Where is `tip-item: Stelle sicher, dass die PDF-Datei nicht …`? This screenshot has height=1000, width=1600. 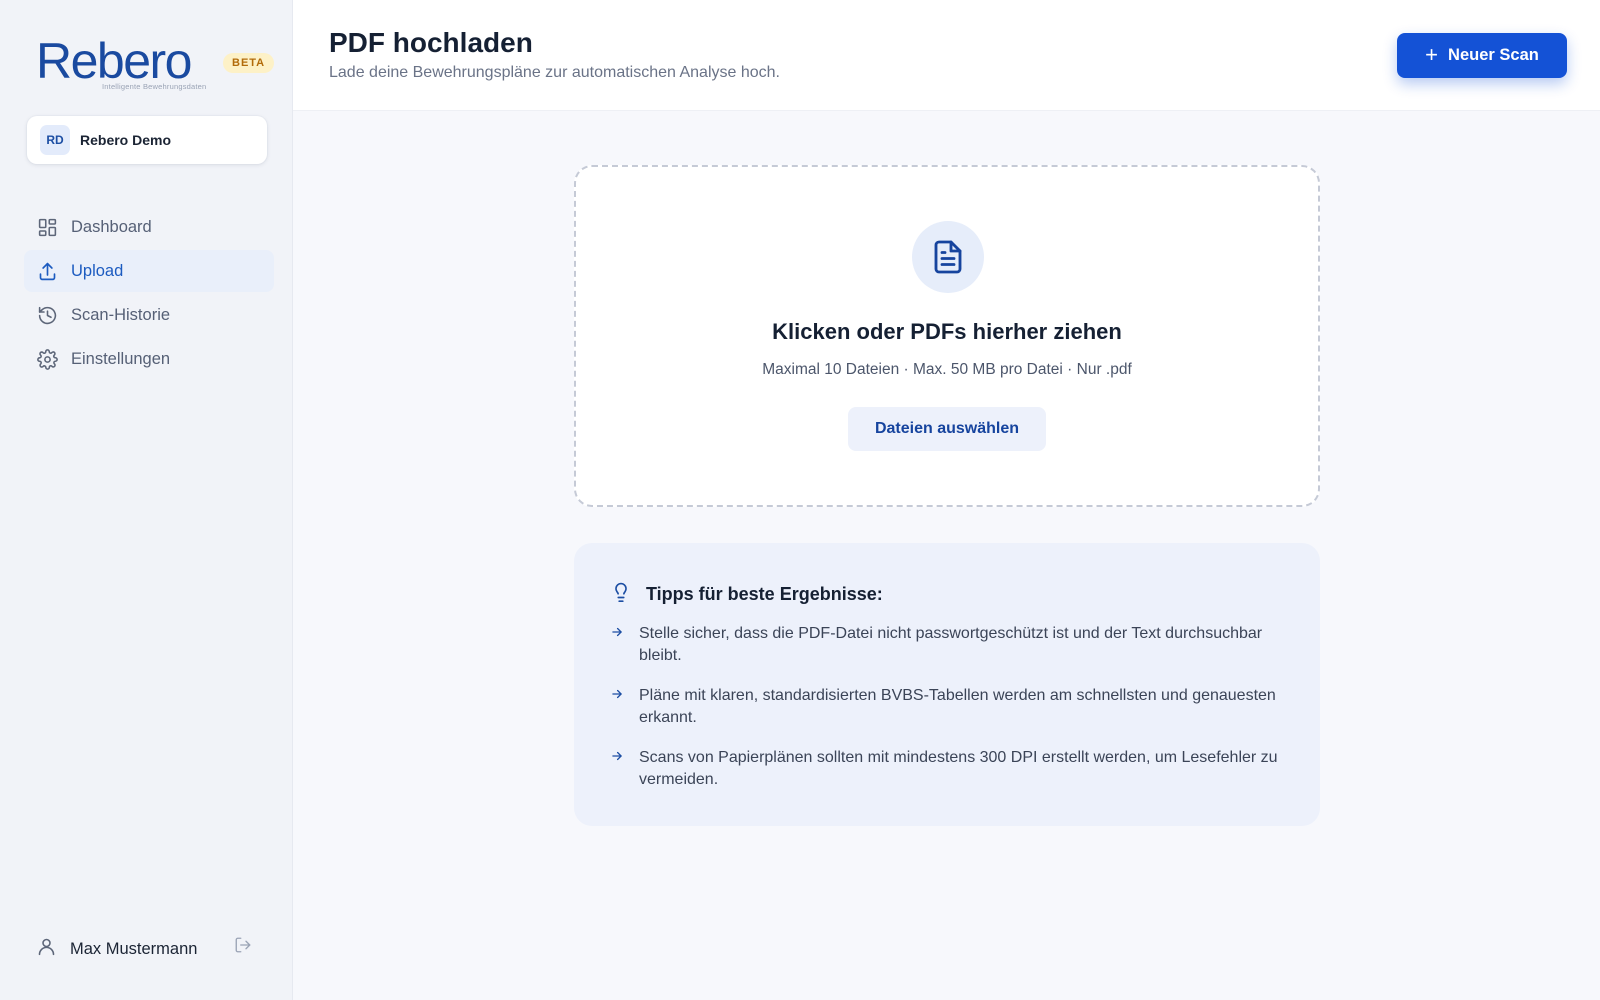 tip-item: Stelle sicher, dass die PDF-Datei nicht … is located at coordinates (950, 645).